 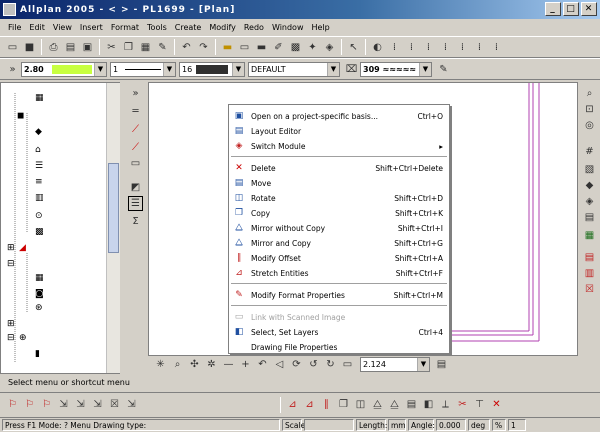 I want to click on open-folder-icon: ▭, so click(x=244, y=47).